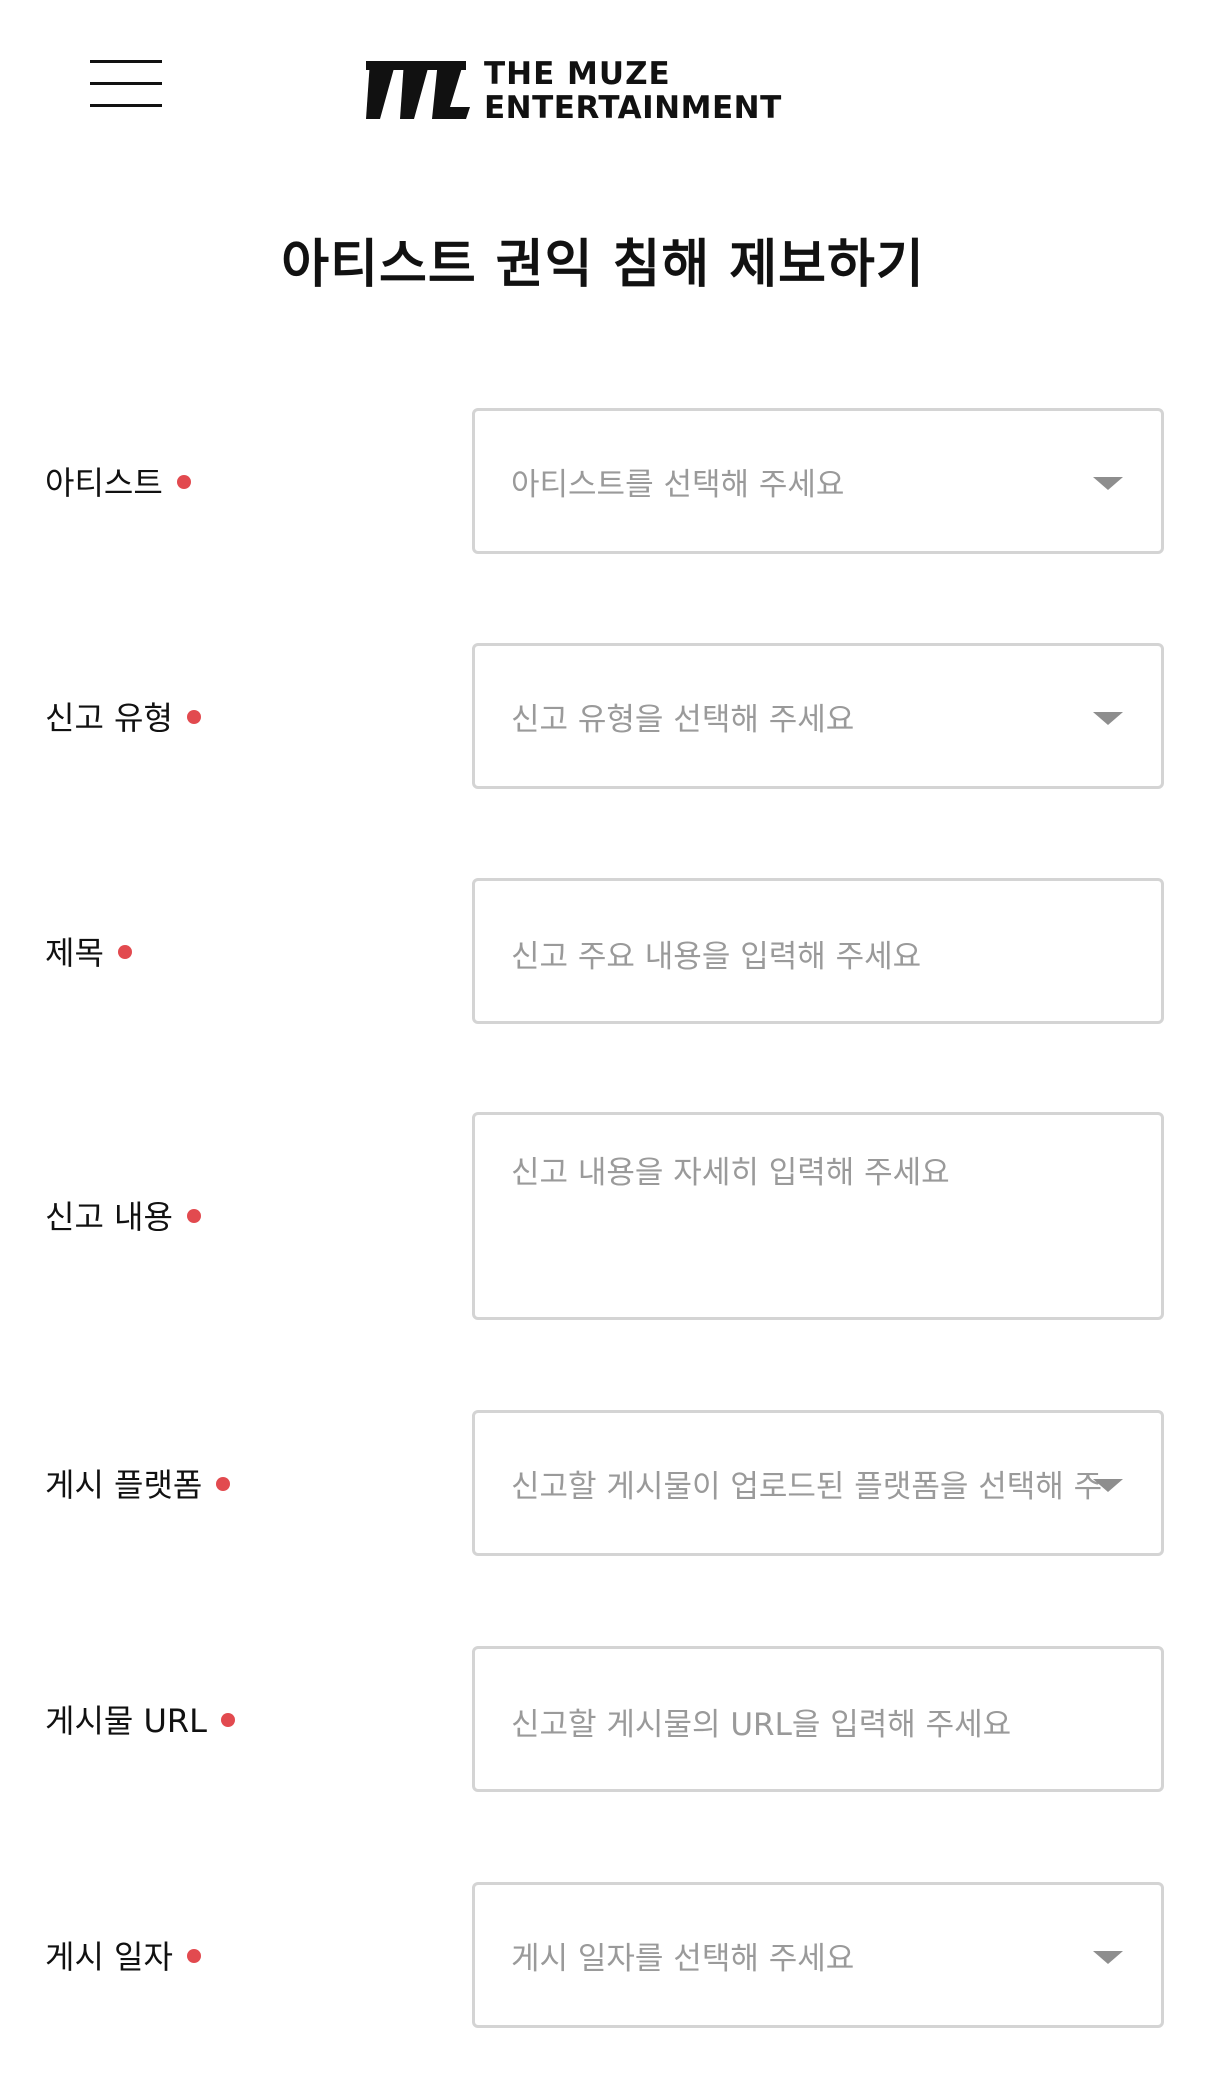 The image size is (1206, 2083). Describe the element at coordinates (126, 105) in the screenshot. I see `menu-bar-bottom` at that location.